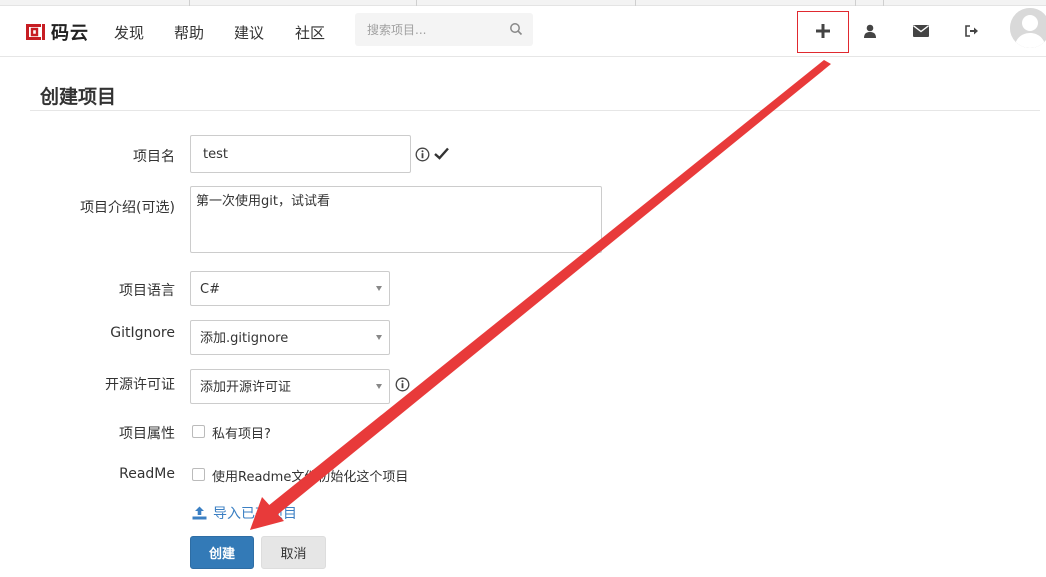 The image size is (1046, 577). I want to click on mail-icon, so click(921, 31).